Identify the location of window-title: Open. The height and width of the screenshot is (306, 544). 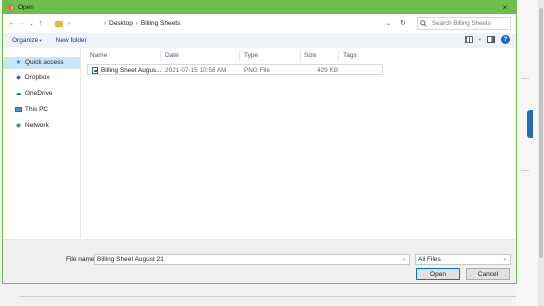
(26, 7).